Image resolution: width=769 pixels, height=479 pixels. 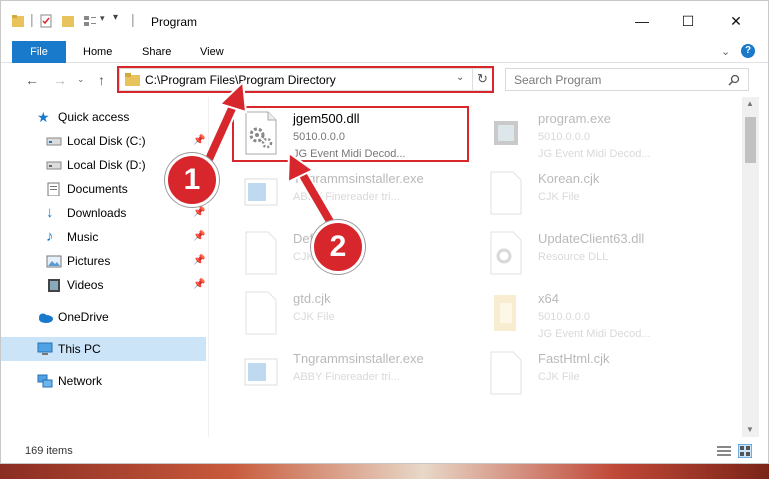 What do you see at coordinates (558, 80) in the screenshot?
I see `search-placeholder: Search Program` at bounding box center [558, 80].